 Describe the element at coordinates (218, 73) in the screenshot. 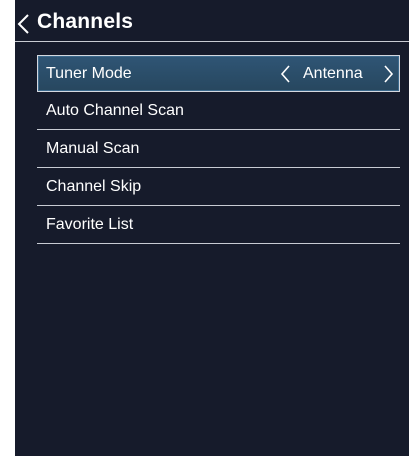

I see `menu-item-tuner-mode: Tuner Mode Antenna` at that location.